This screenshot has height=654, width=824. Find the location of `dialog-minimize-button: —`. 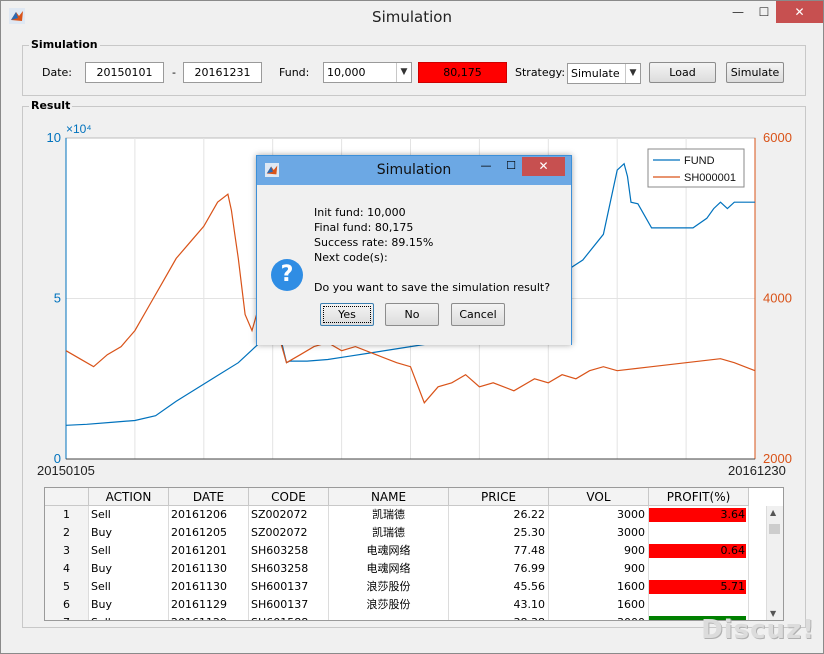

dialog-minimize-button: — is located at coordinates (486, 165).